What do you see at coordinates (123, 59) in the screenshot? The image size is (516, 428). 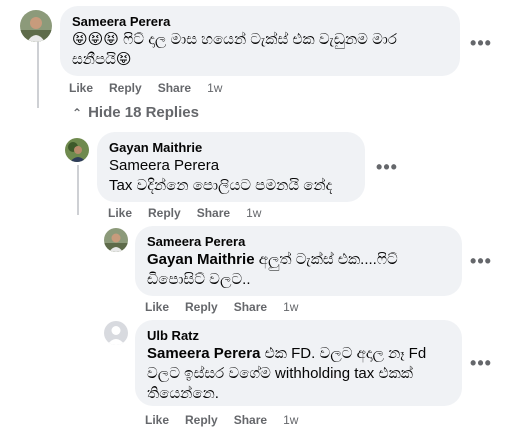 I see `comment-emoji-suffix: 😝` at bounding box center [123, 59].